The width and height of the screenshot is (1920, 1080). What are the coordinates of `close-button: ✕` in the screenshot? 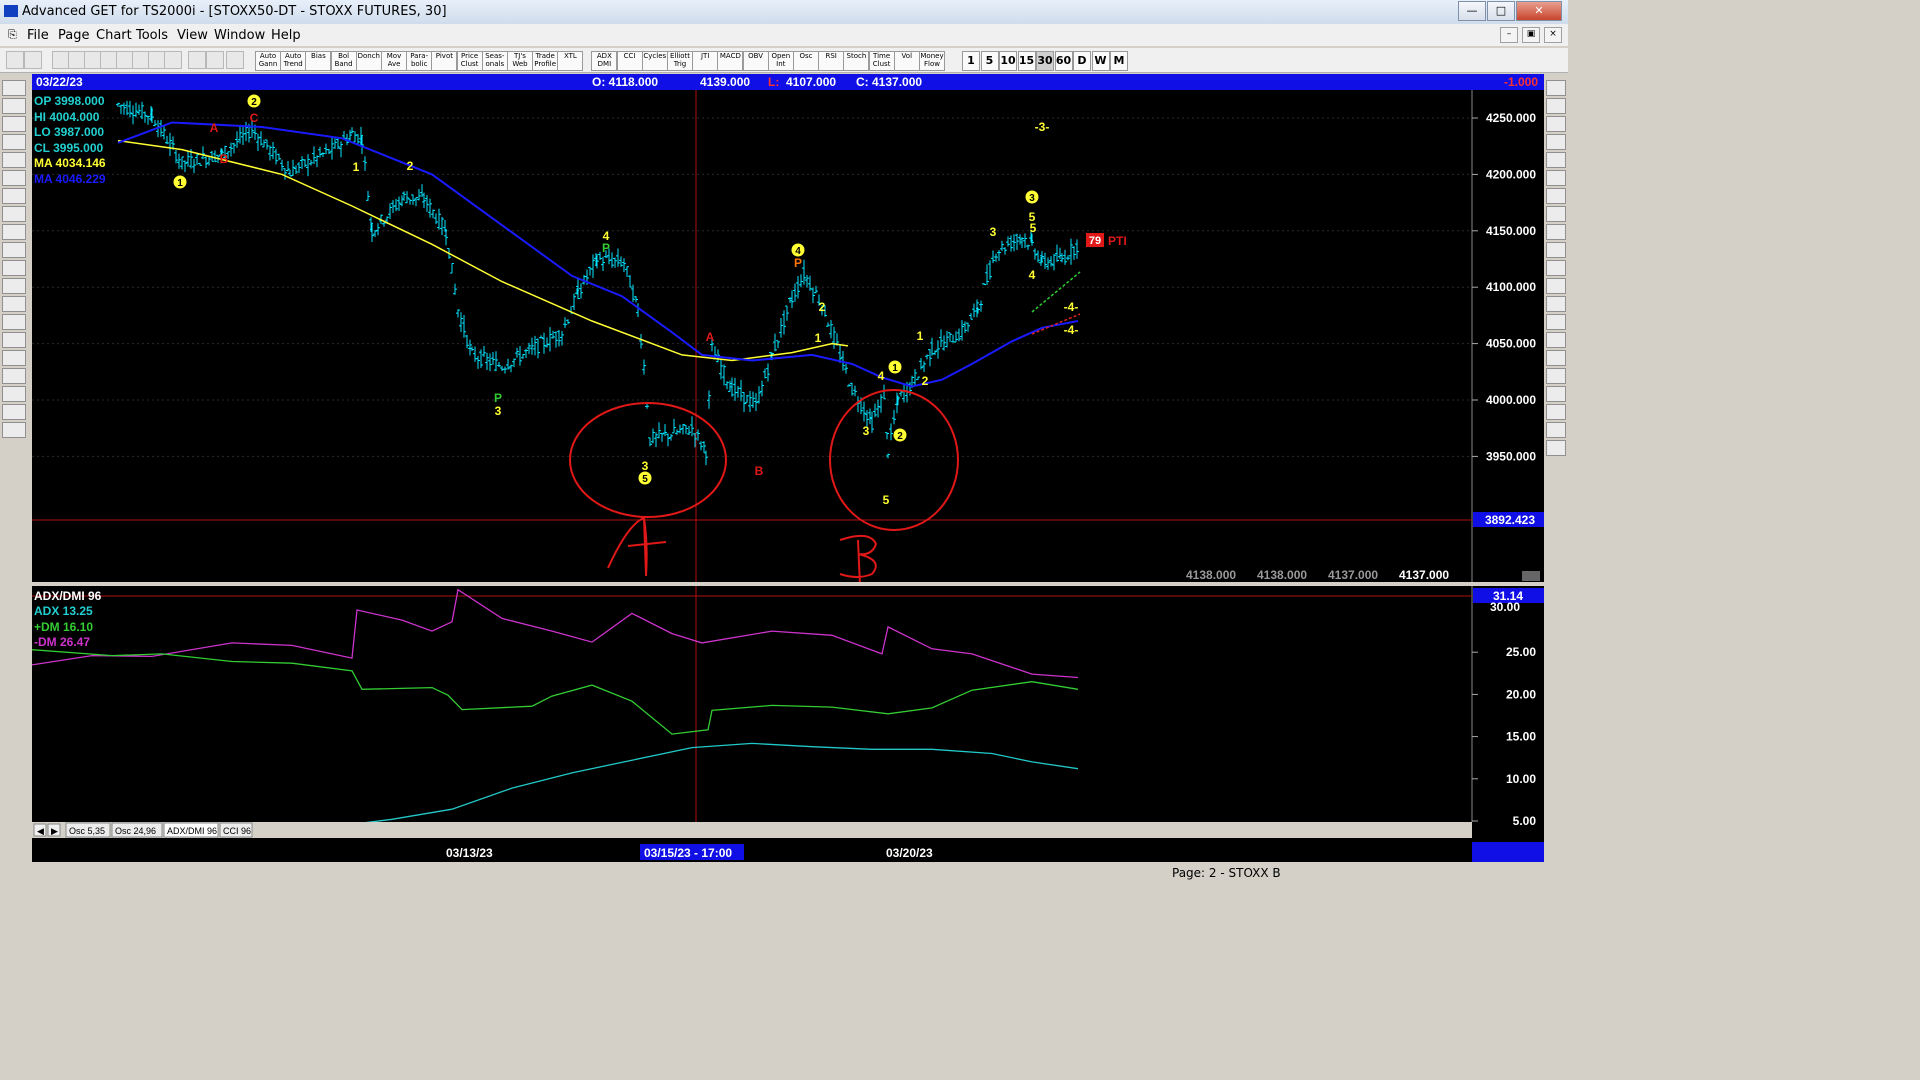 It's located at (1539, 11).